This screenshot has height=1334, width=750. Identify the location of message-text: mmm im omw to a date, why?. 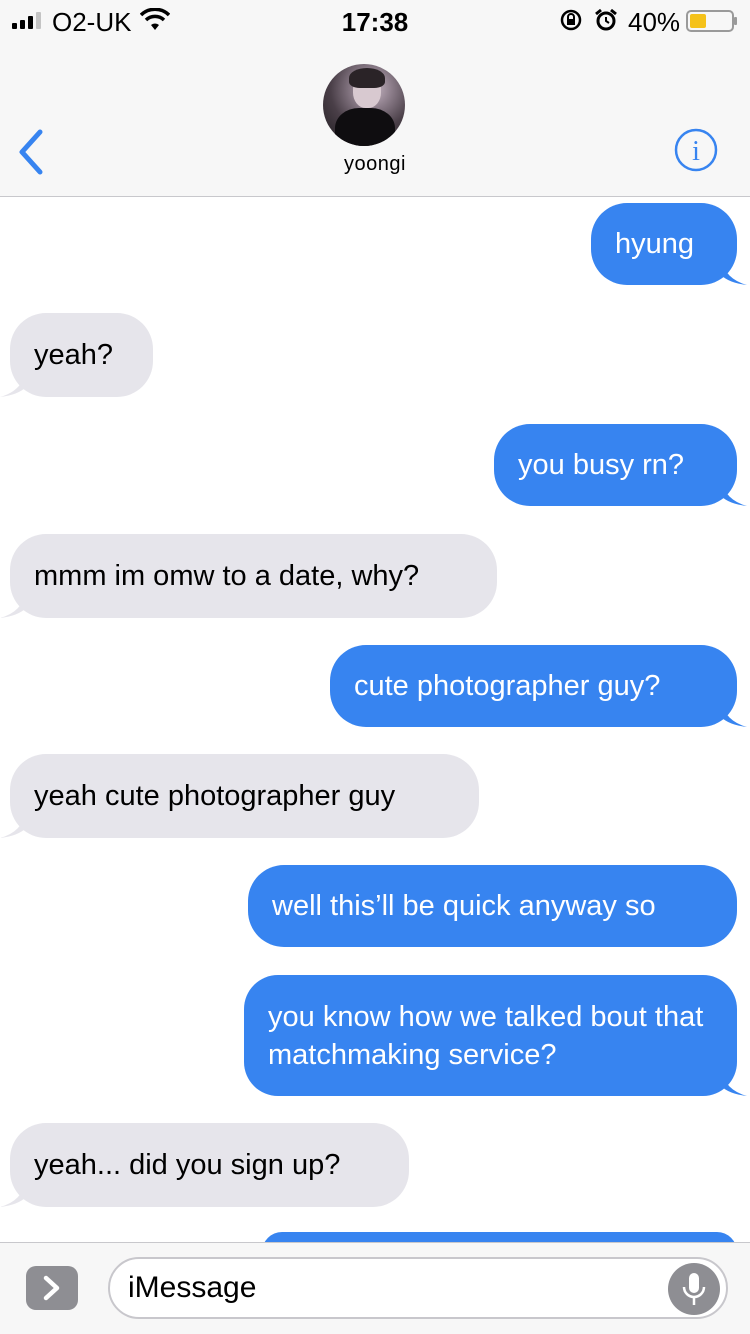
(227, 576).